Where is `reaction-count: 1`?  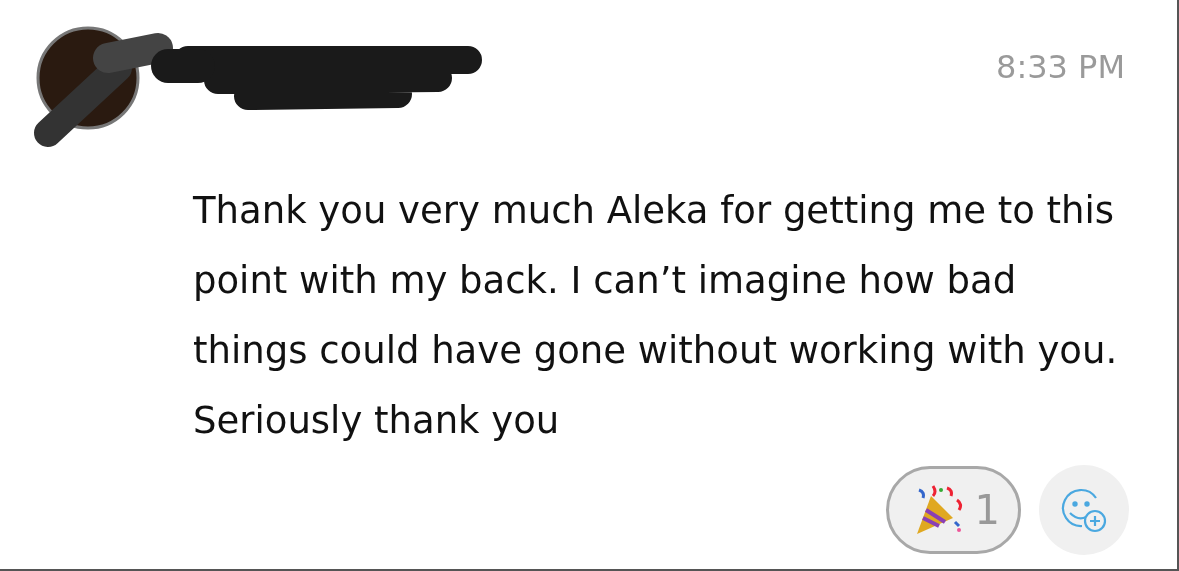
reaction-count: 1 is located at coordinates (987, 510).